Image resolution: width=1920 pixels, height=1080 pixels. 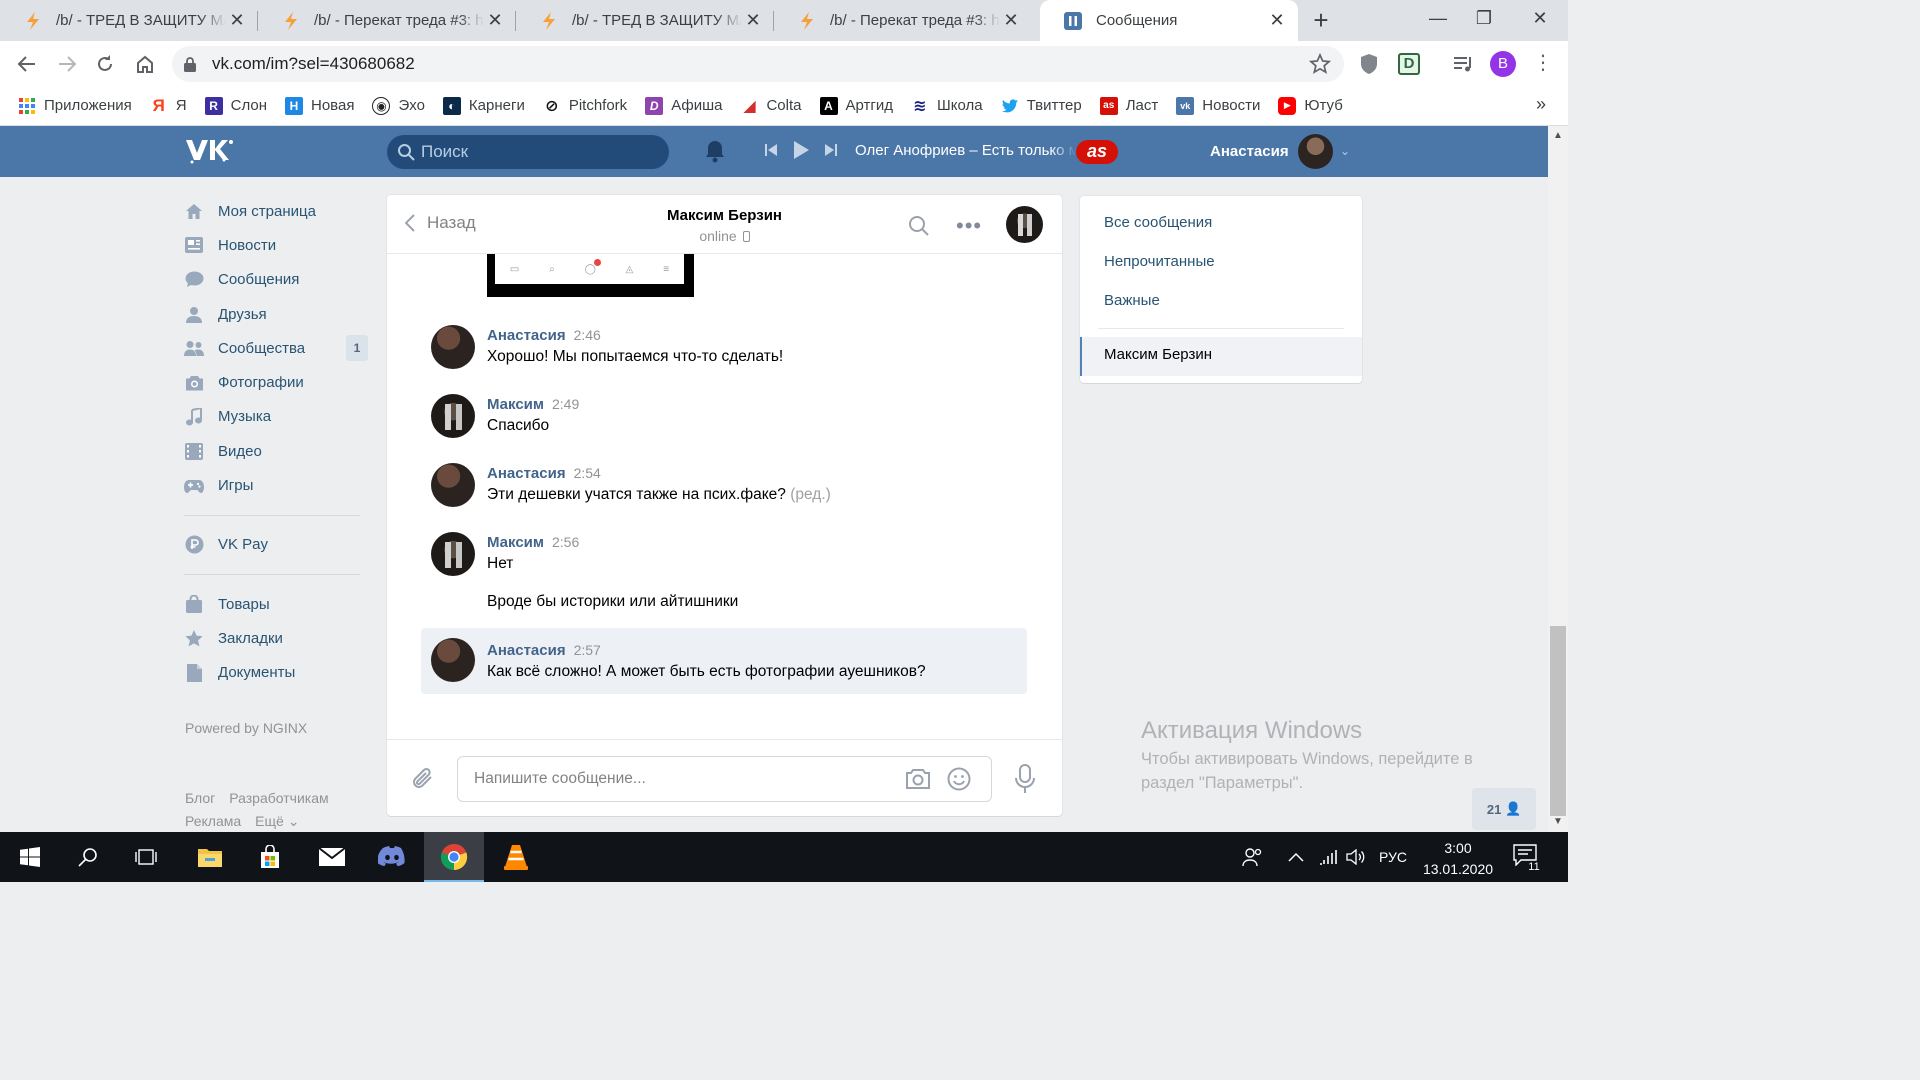 I want to click on now-playing-text: Олег Анофриев – Есть только миг, so click(x=966, y=153).